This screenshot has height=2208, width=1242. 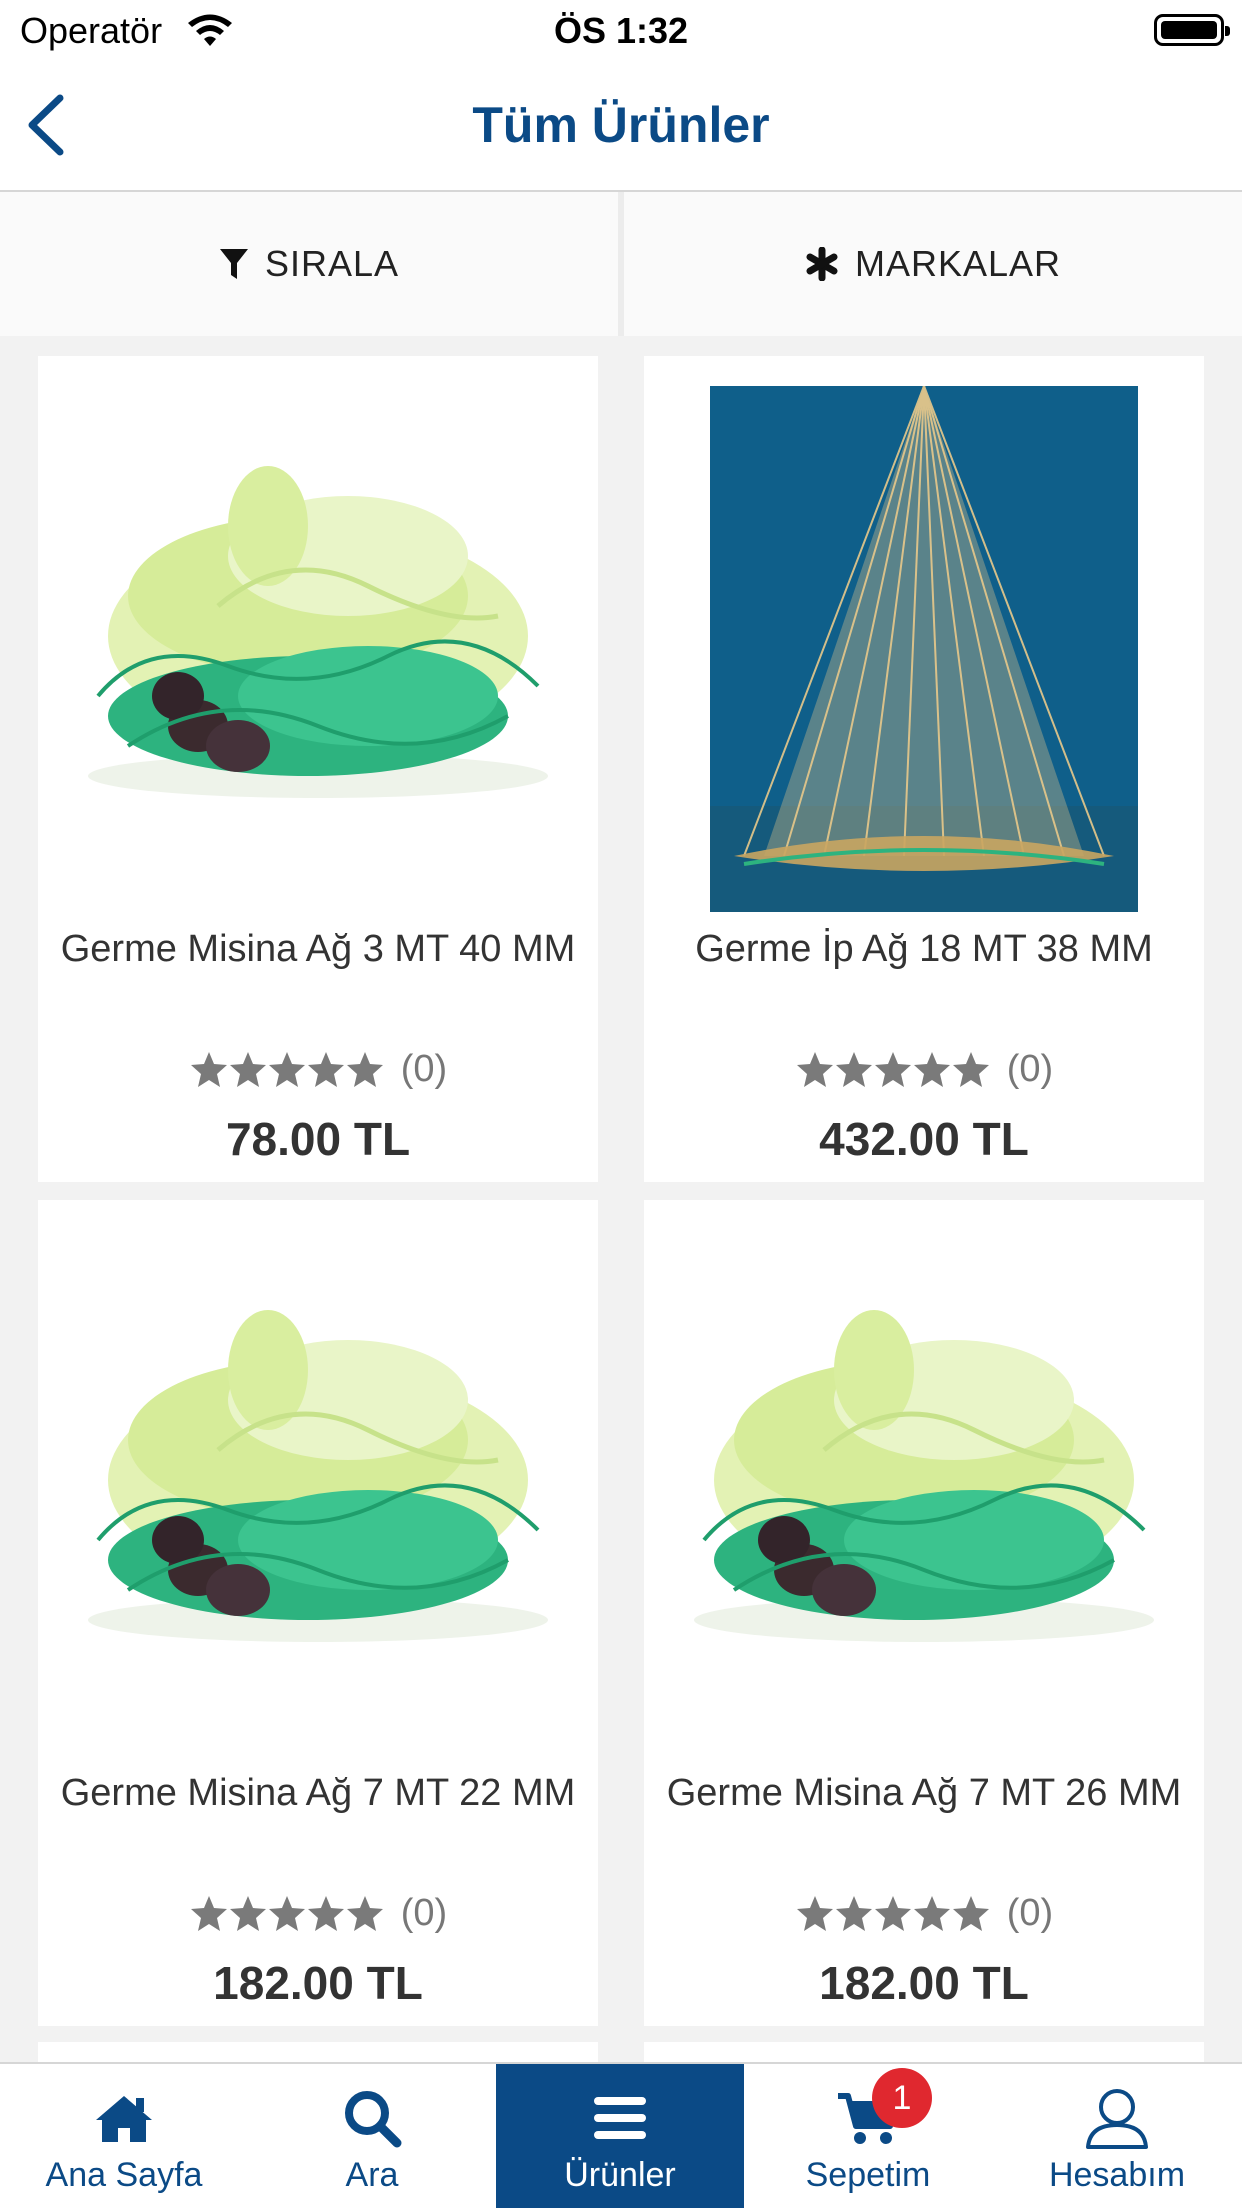 I want to click on battery-icon, so click(x=1192, y=30).